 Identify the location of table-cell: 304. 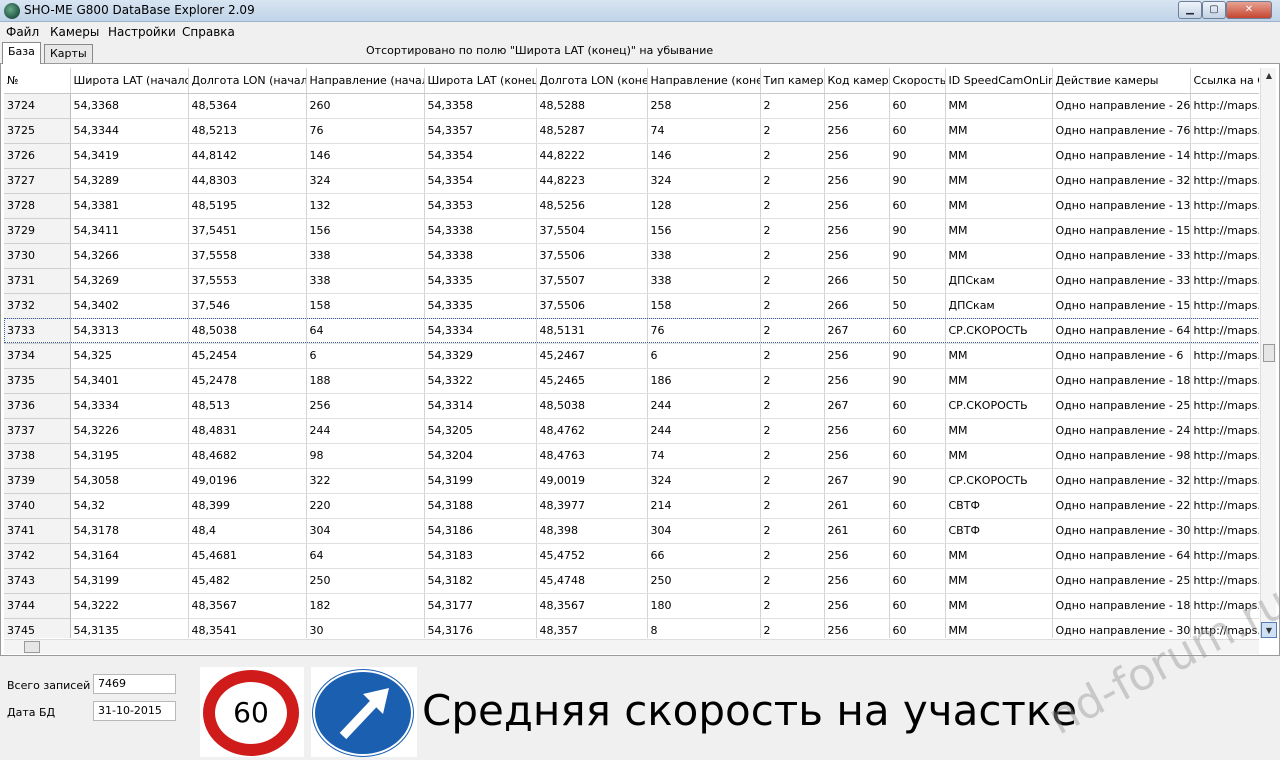
(704, 531).